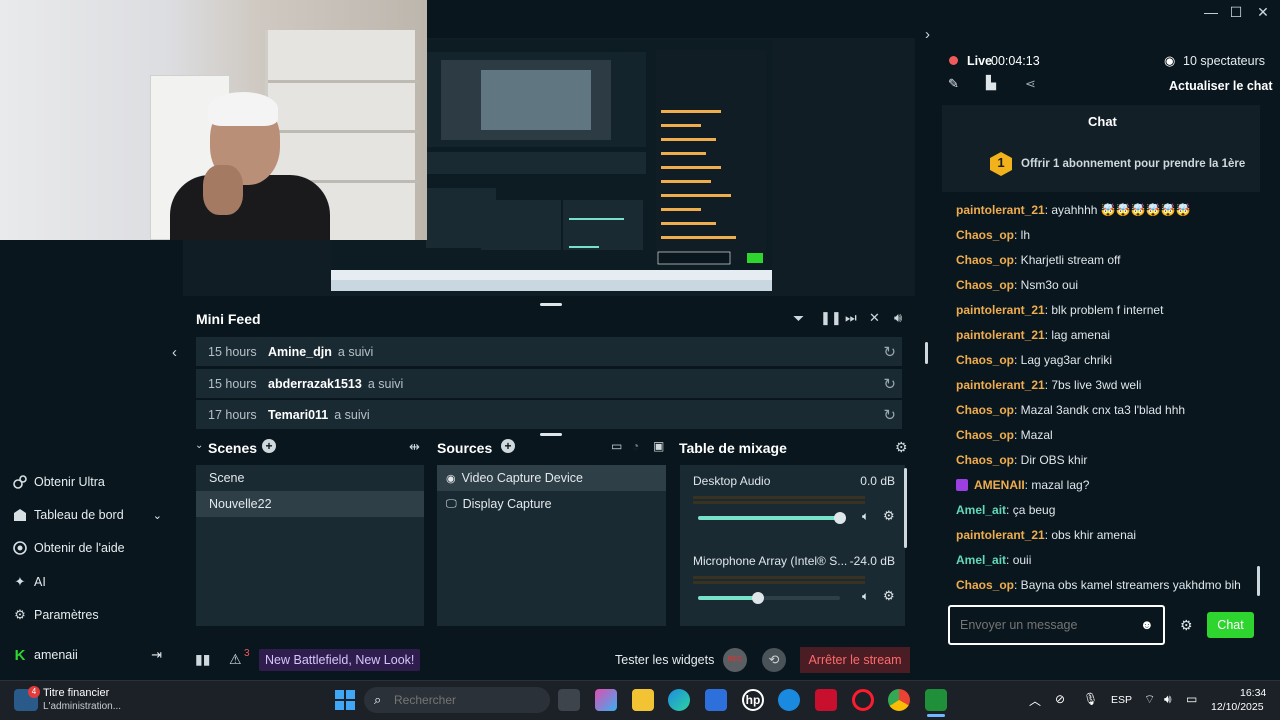 This screenshot has width=1280, height=720. Describe the element at coordinates (679, 700) in the screenshot. I see `edge-icon` at that location.